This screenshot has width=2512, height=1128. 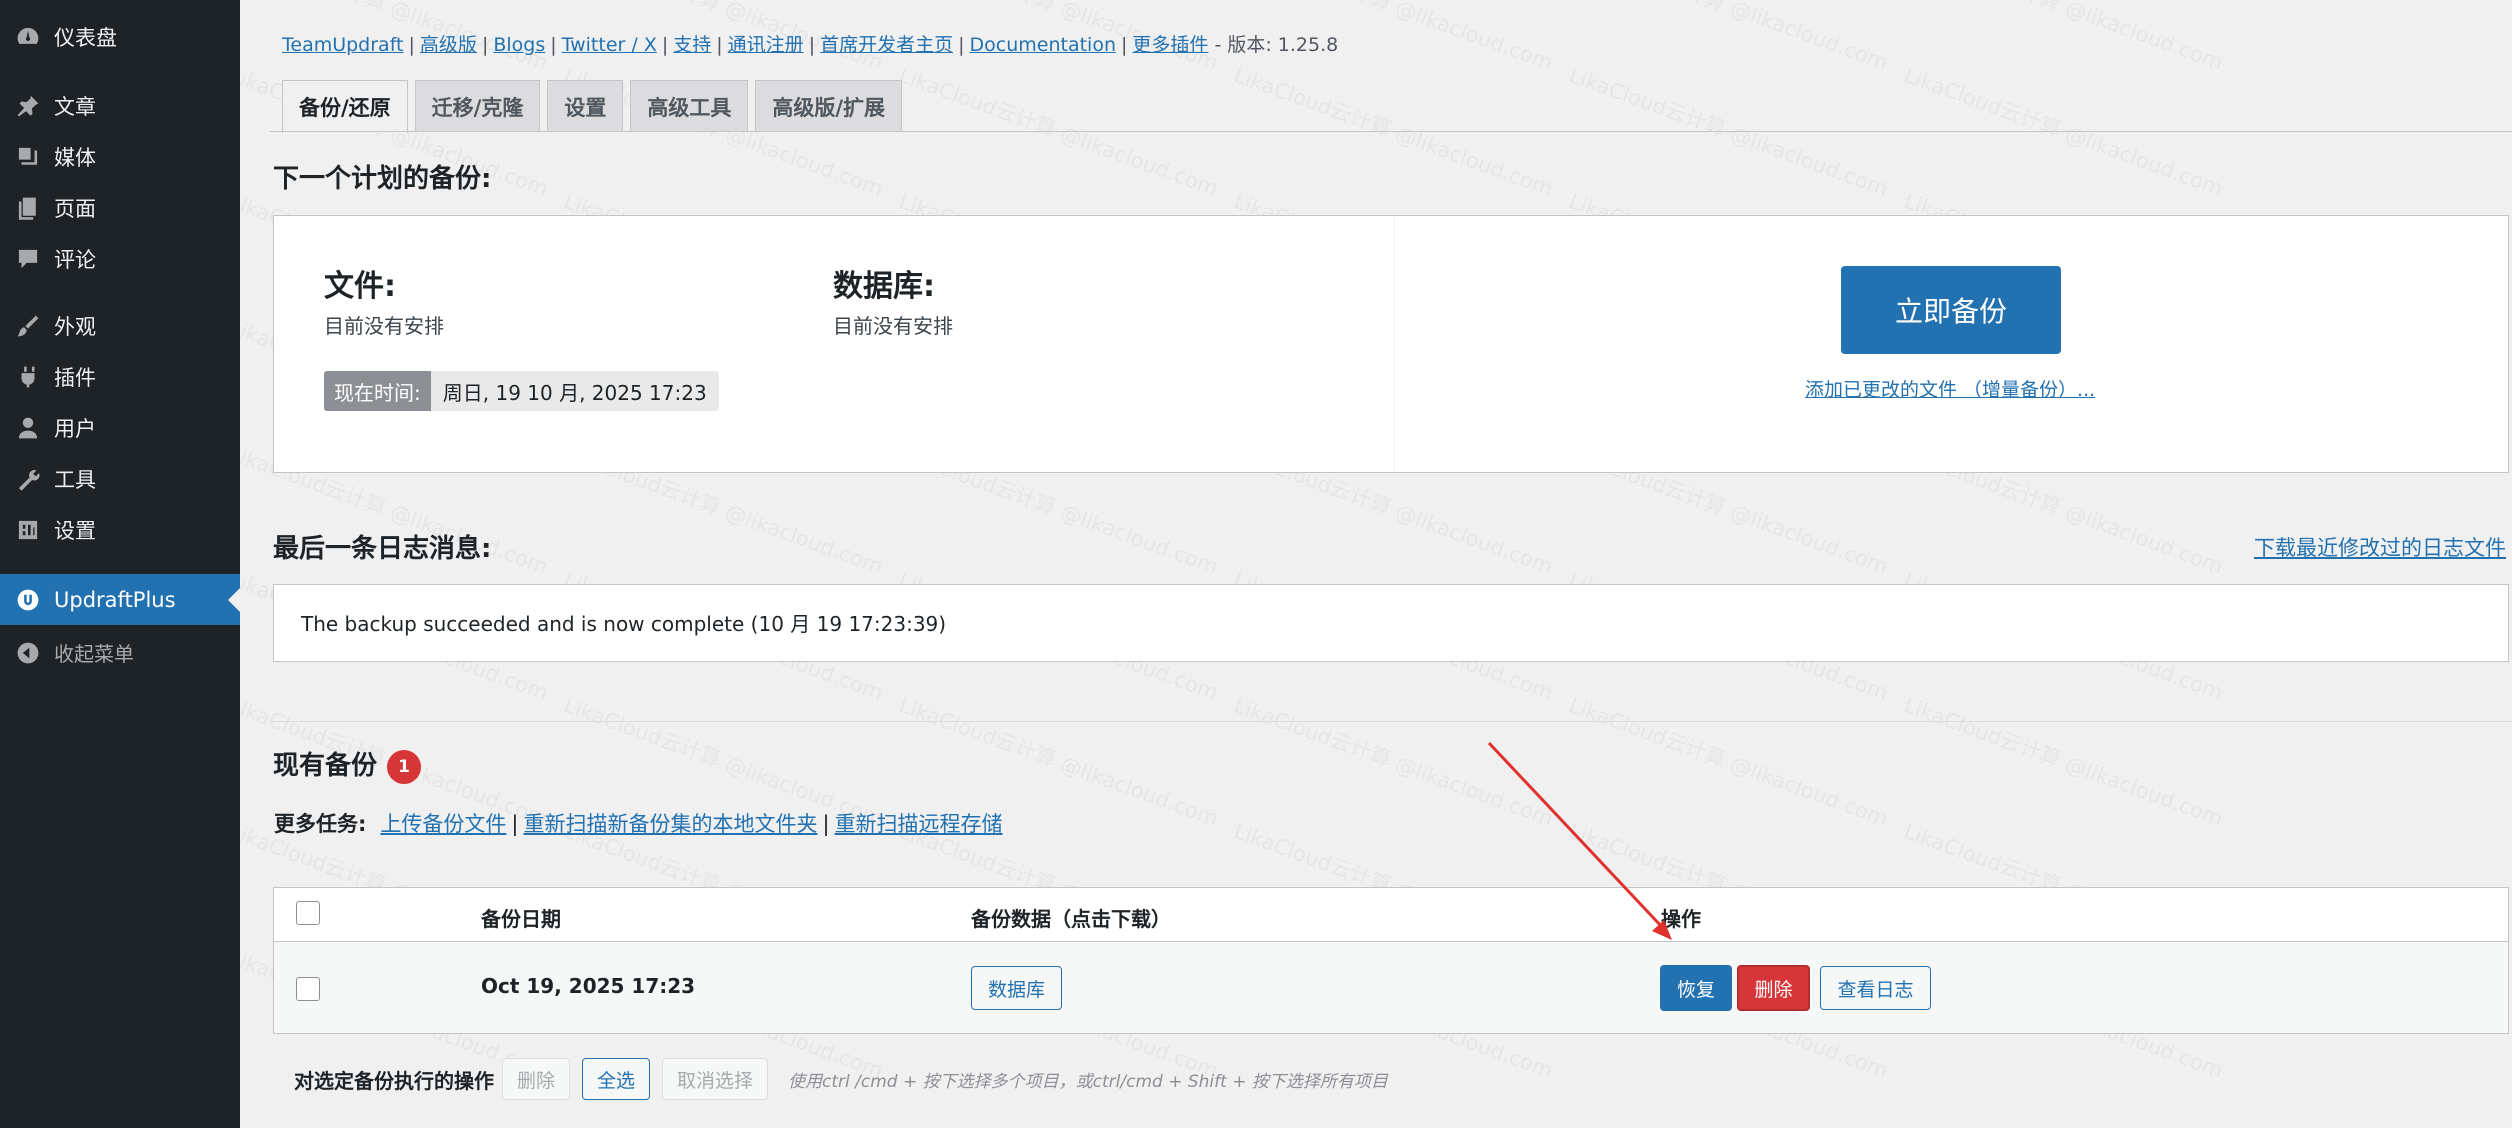 I want to click on settings-icon, so click(x=28, y=530).